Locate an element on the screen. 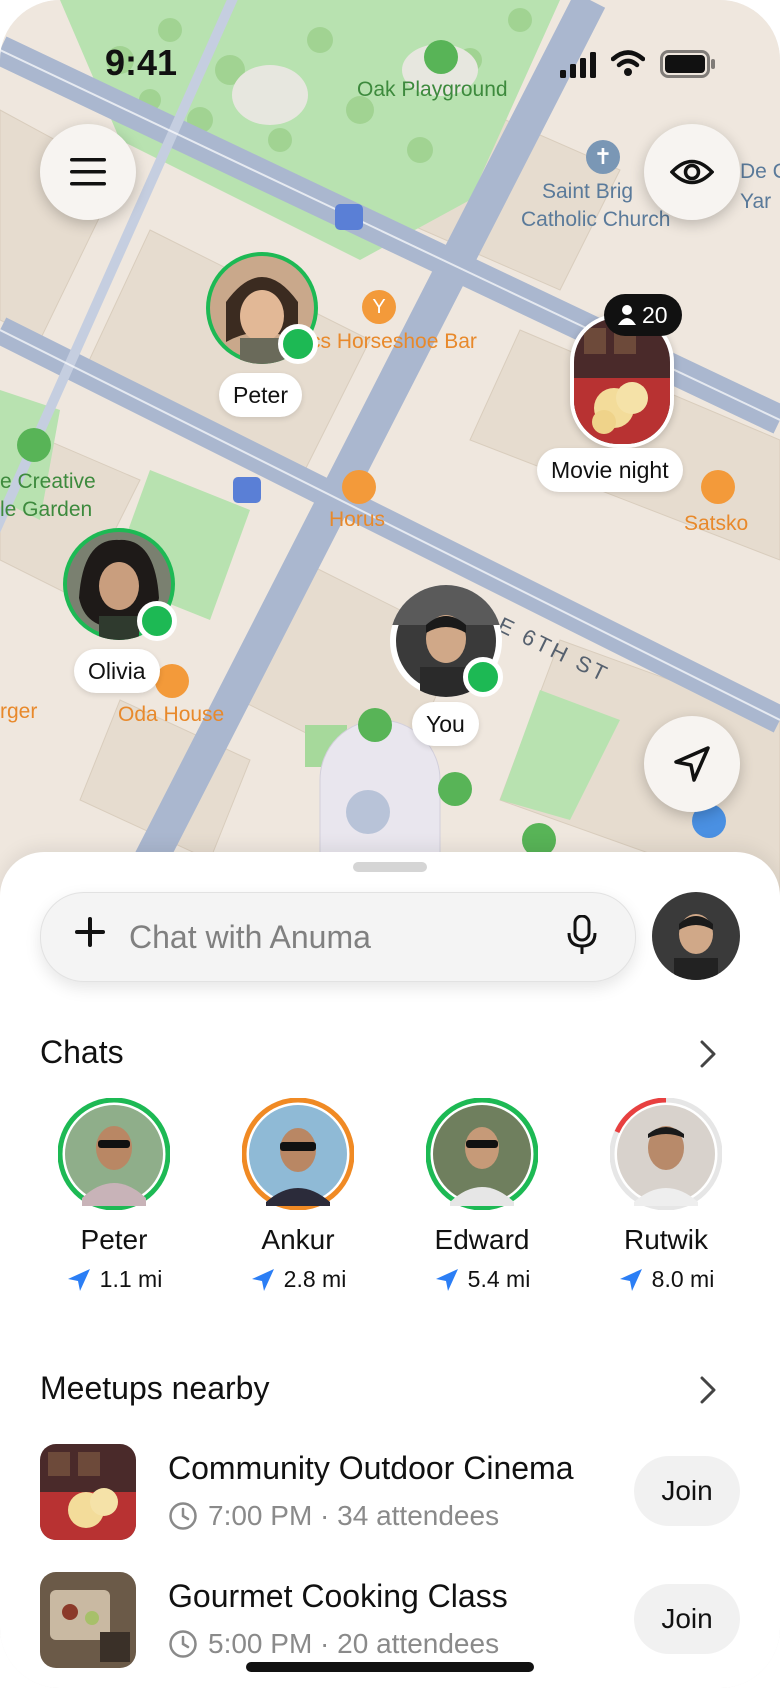 The image size is (780, 1688). recenter-location-button is located at coordinates (692, 764).